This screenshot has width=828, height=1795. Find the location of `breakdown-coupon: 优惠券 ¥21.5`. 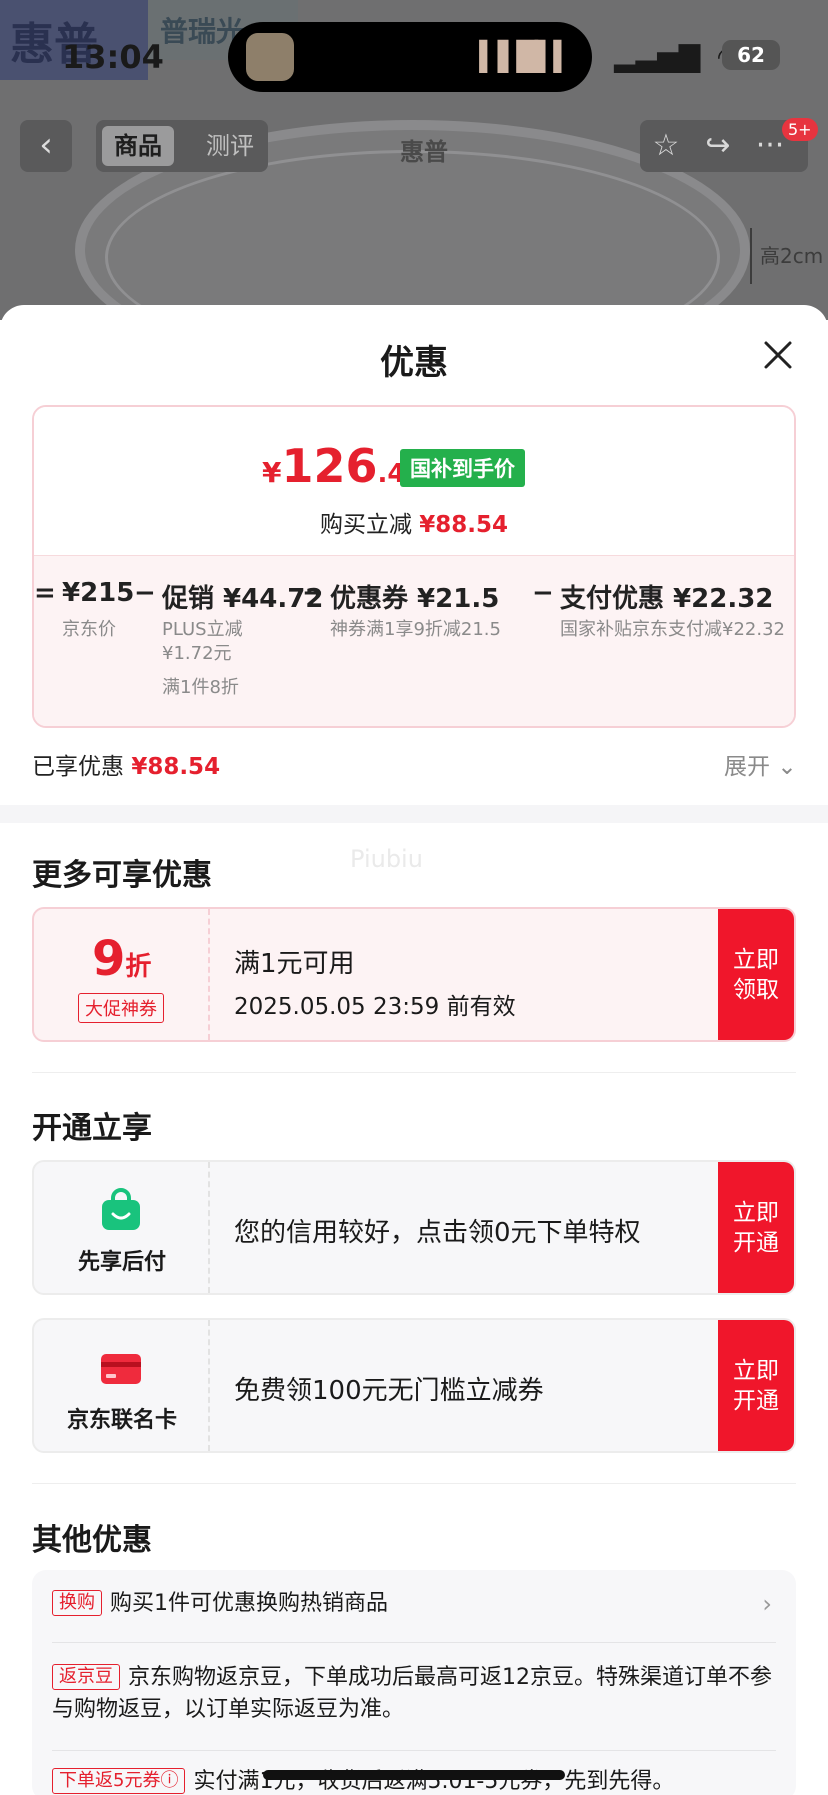

breakdown-coupon: 优惠券 ¥21.5 is located at coordinates (415, 599).